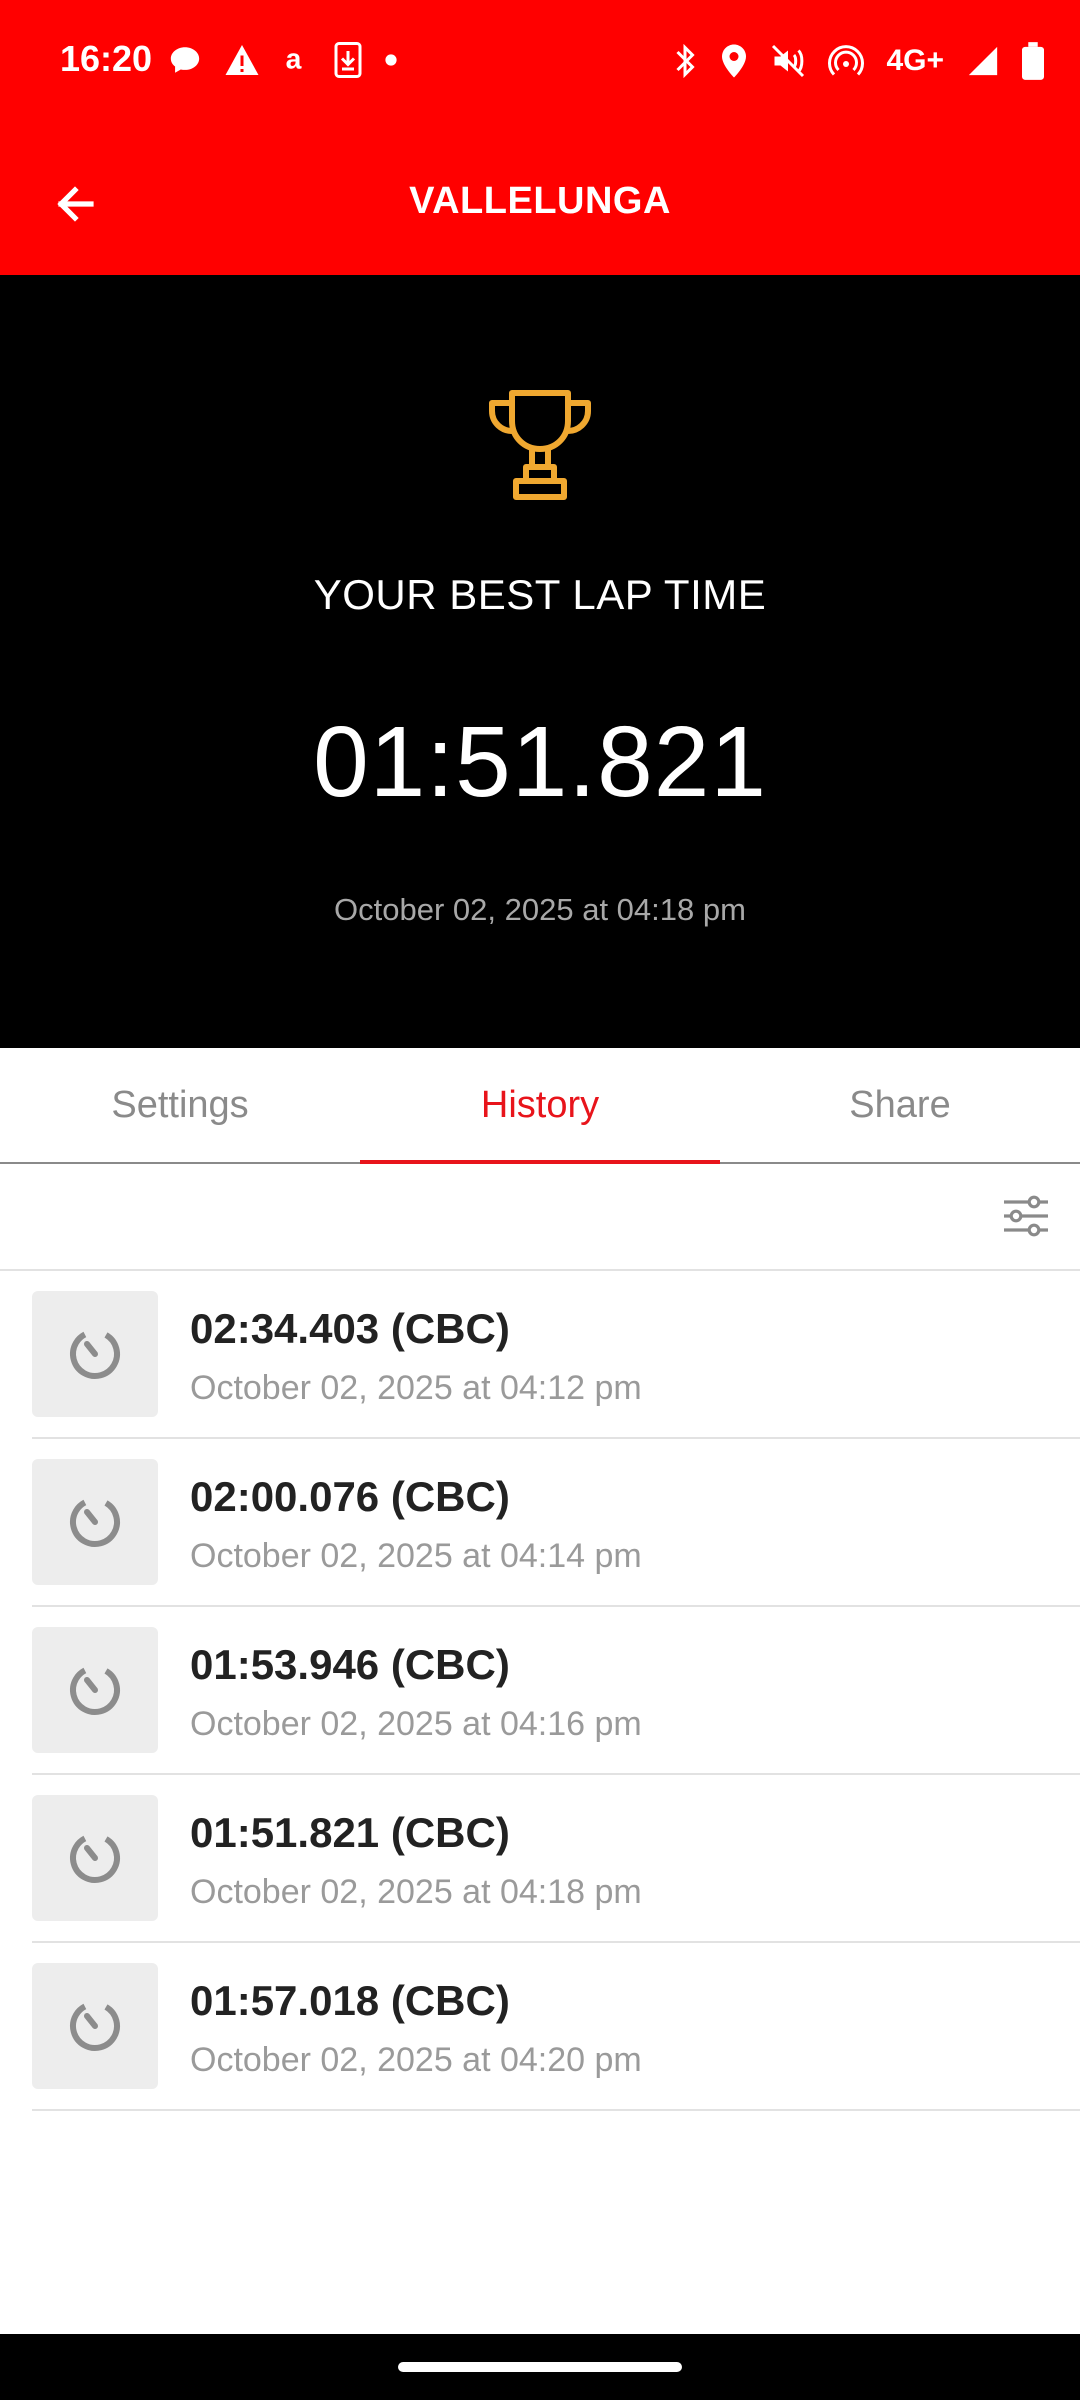 The width and height of the screenshot is (1080, 2400). What do you see at coordinates (540, 909) in the screenshot?
I see `best-lap-date: October 02, 2025 at 04:18 pm` at bounding box center [540, 909].